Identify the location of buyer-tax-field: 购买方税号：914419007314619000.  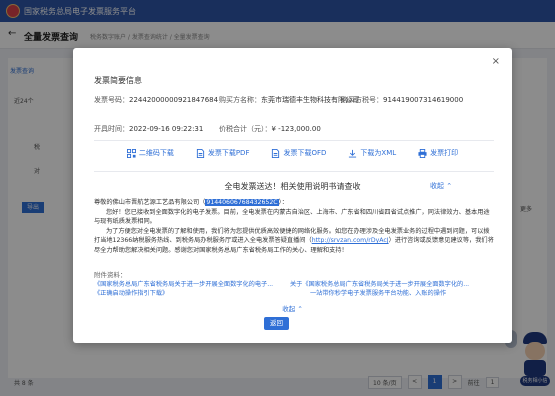
(402, 100).